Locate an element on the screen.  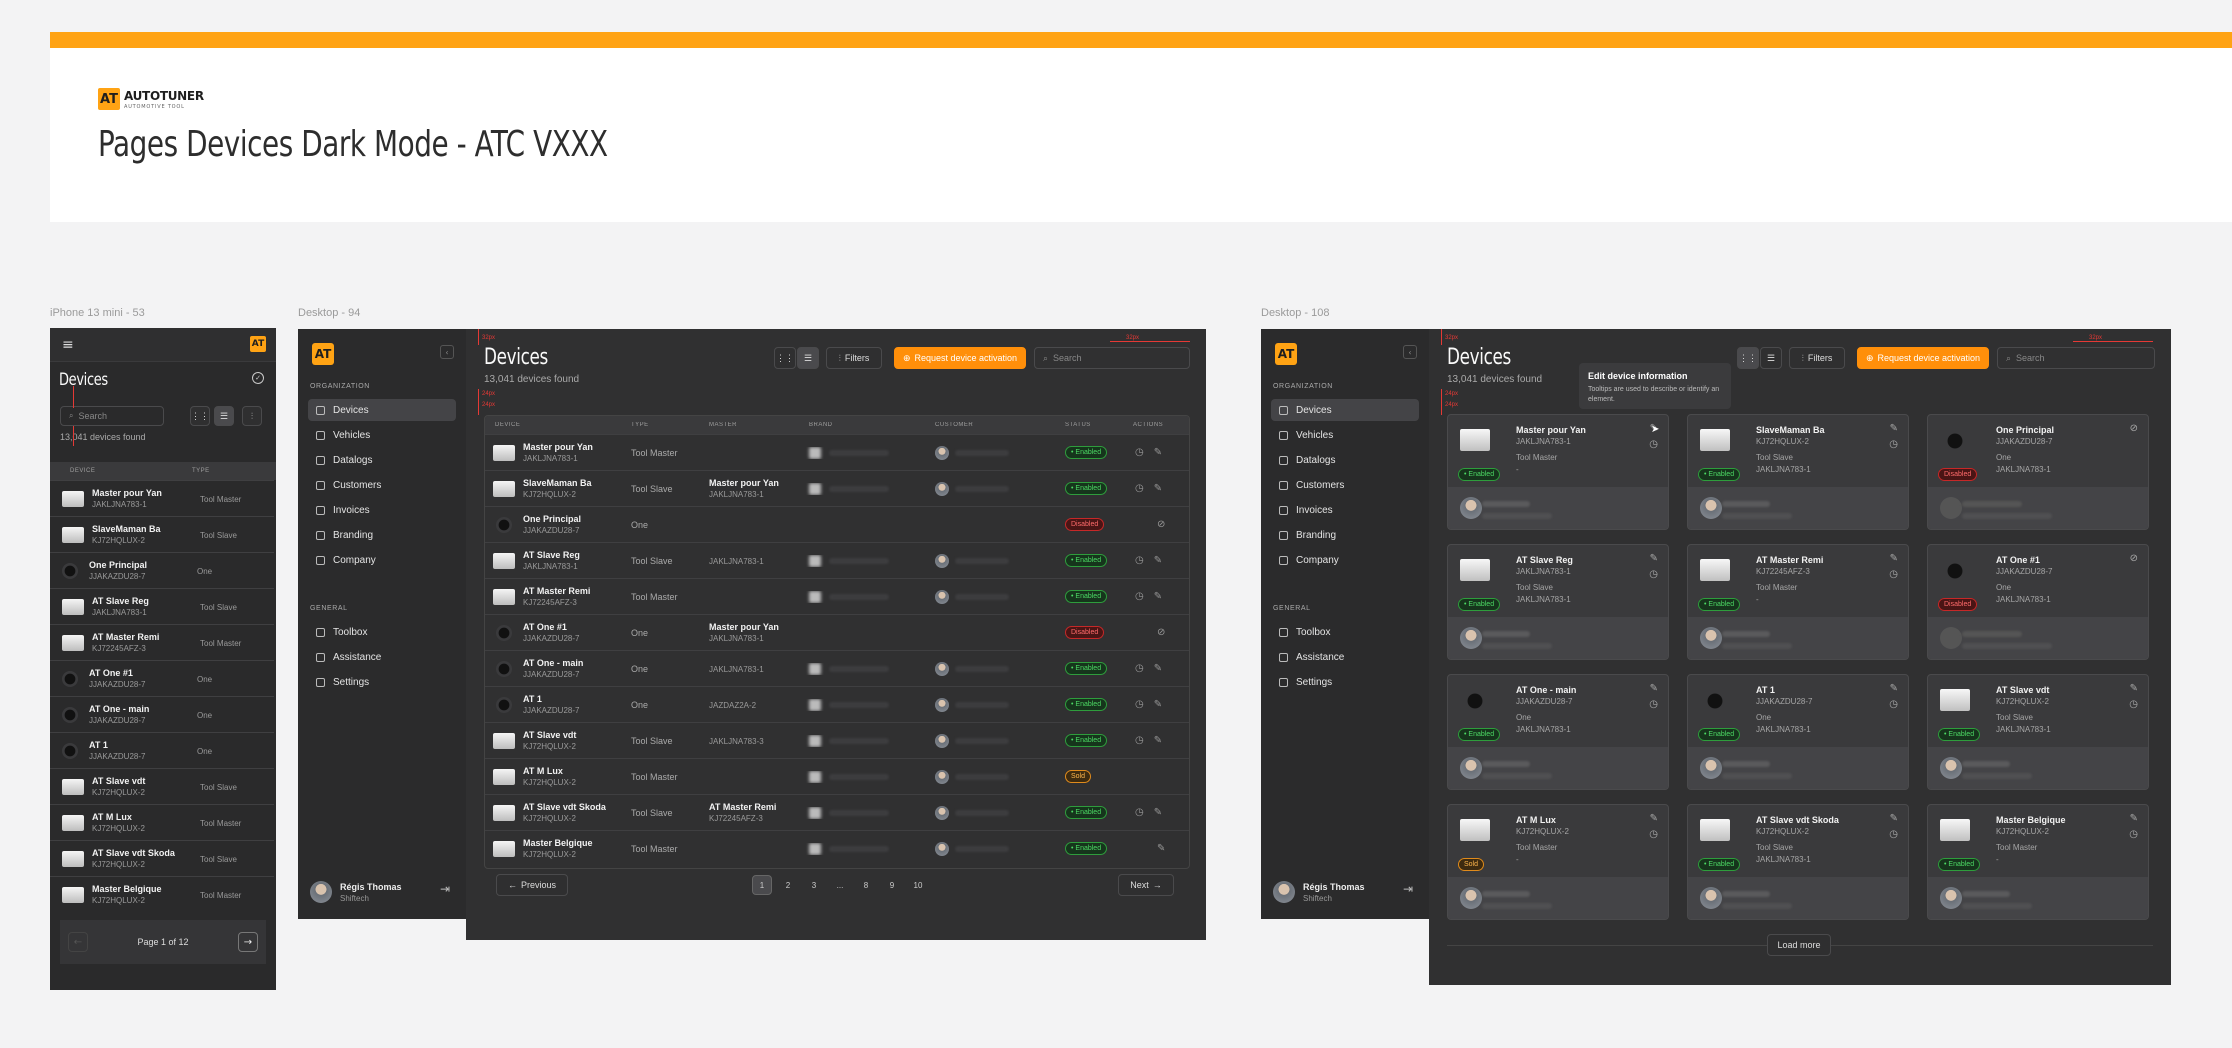
list-item: One Principal JJAKAZDU28-7 One is located at coordinates (162, 570).